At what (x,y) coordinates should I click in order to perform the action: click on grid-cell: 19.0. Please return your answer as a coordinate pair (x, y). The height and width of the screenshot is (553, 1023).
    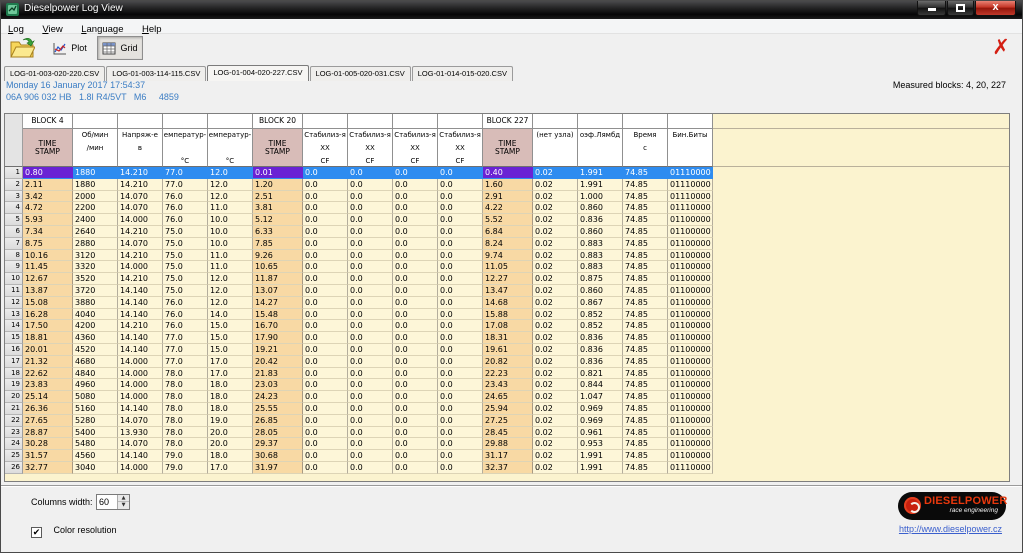
    Looking at the image, I should click on (230, 420).